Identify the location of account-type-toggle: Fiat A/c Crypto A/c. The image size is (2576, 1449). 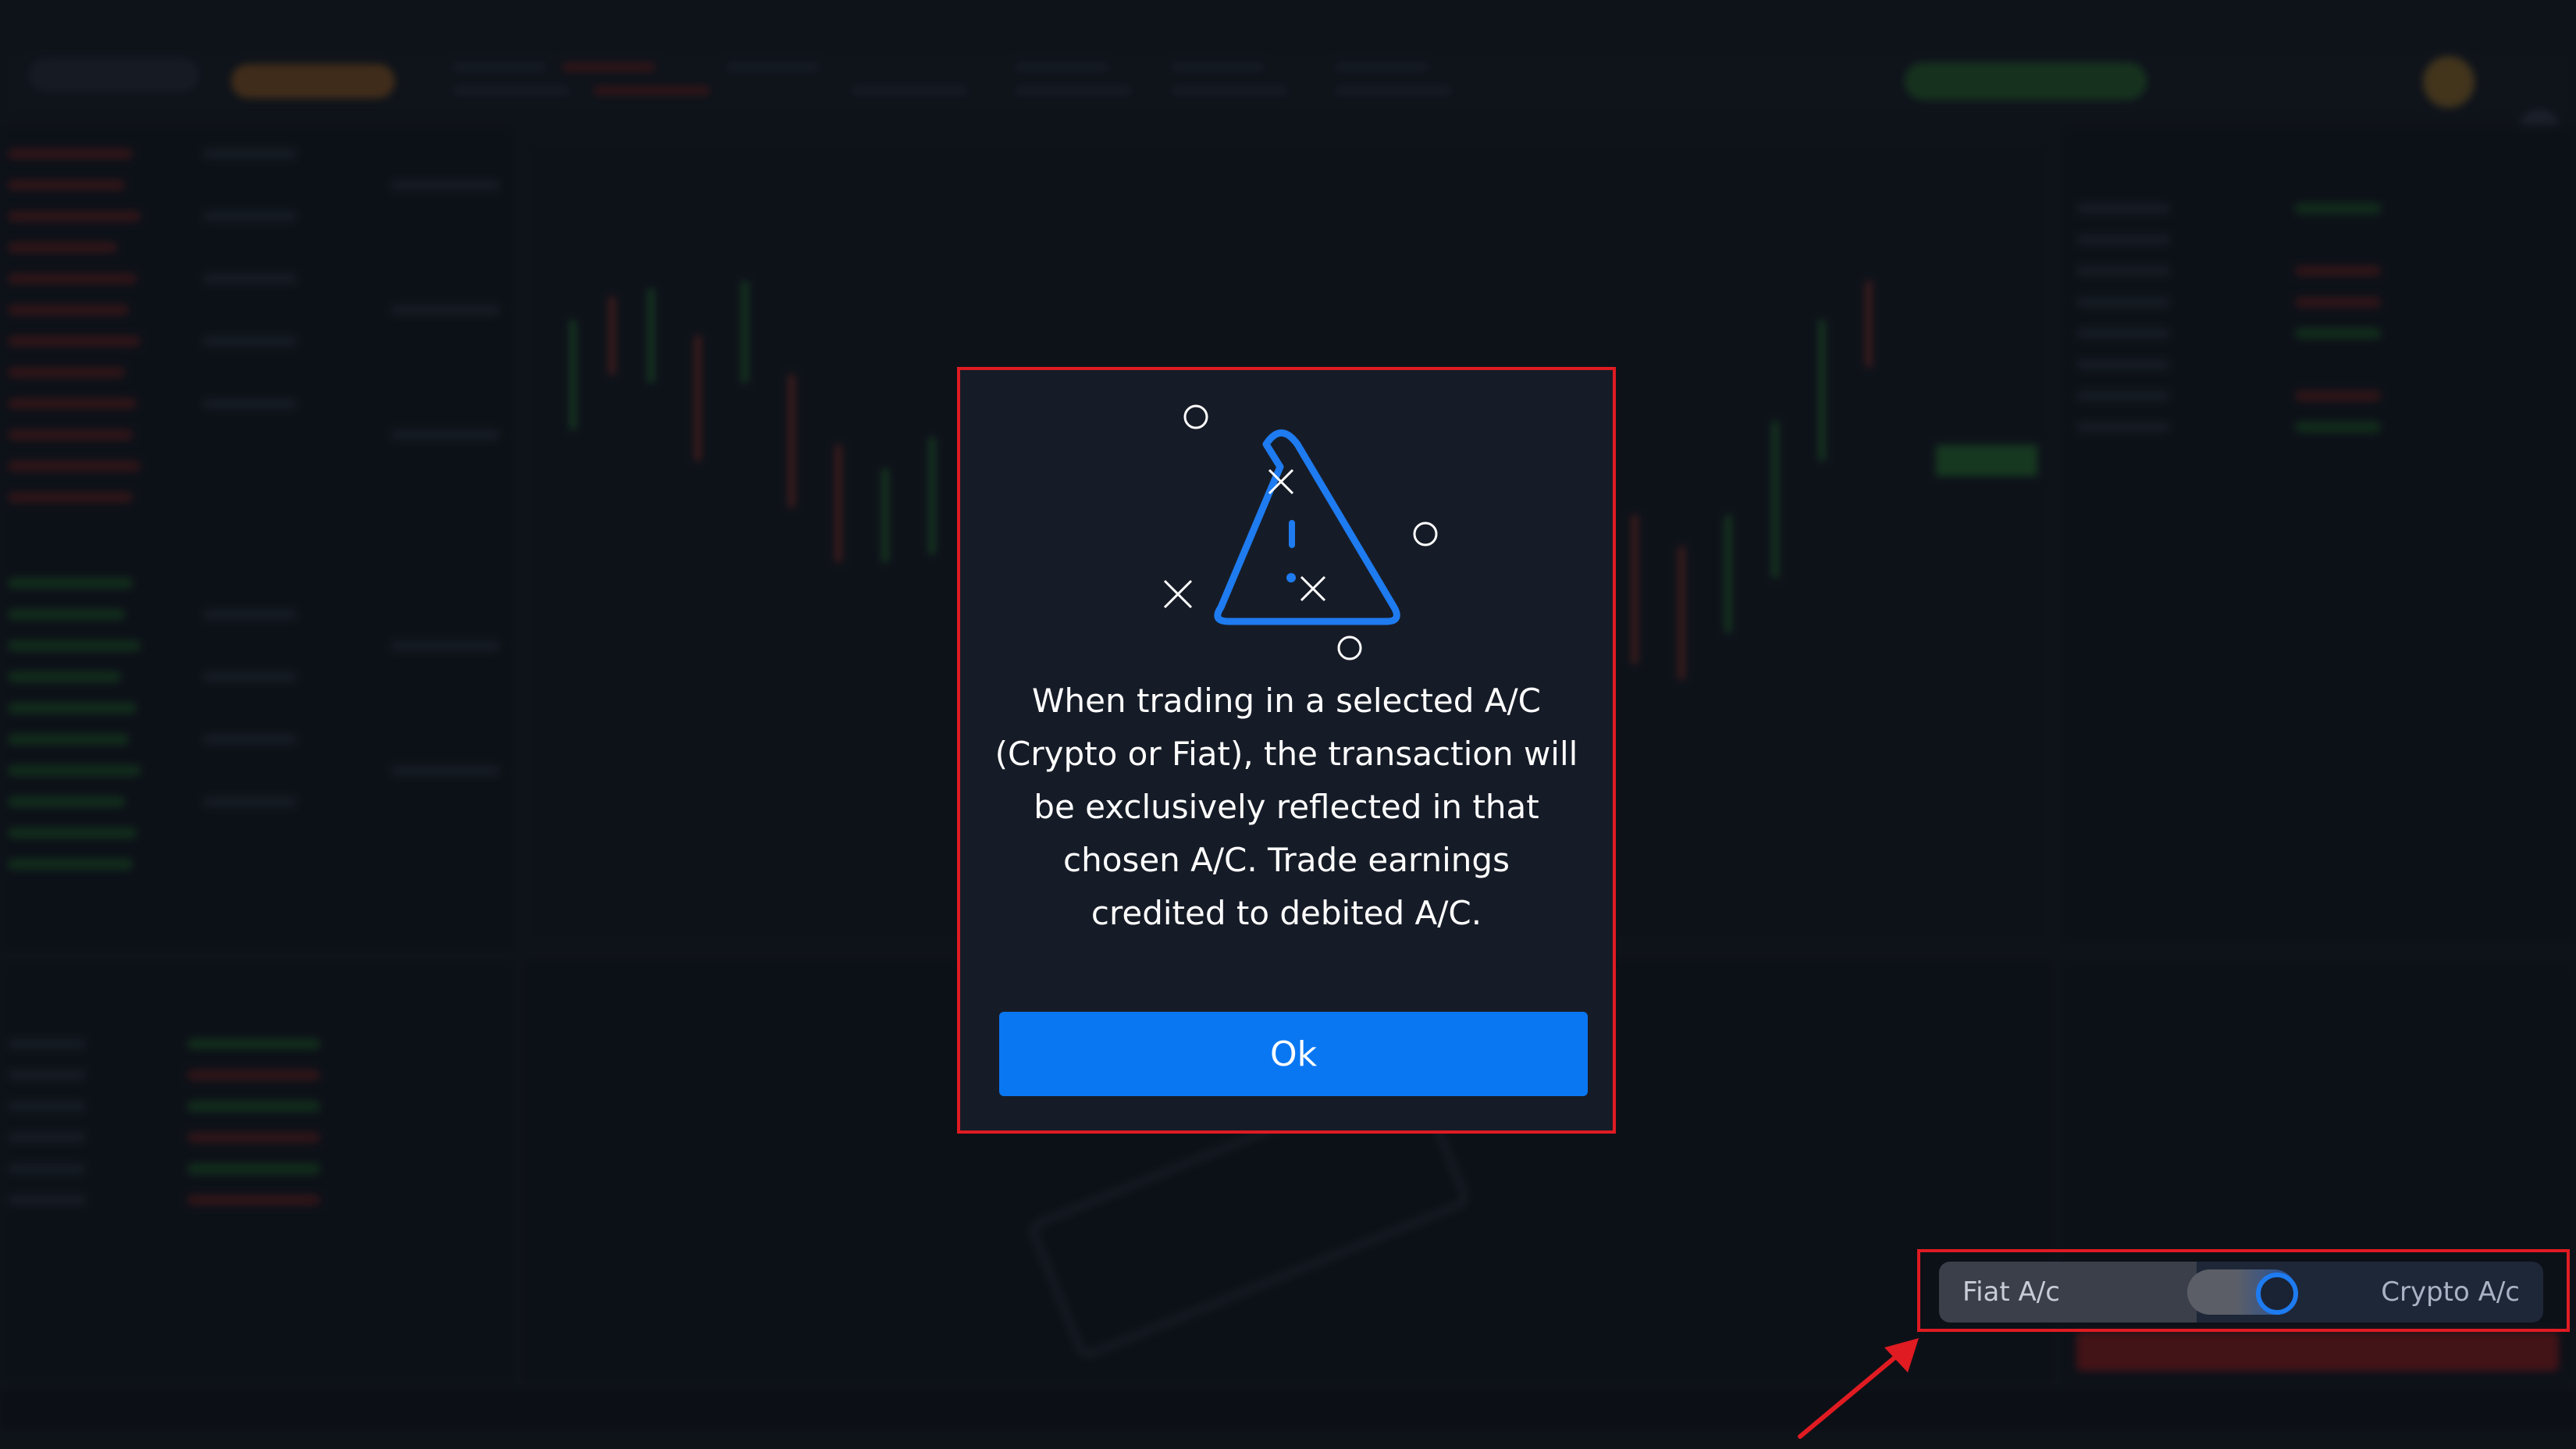
(2241, 1292).